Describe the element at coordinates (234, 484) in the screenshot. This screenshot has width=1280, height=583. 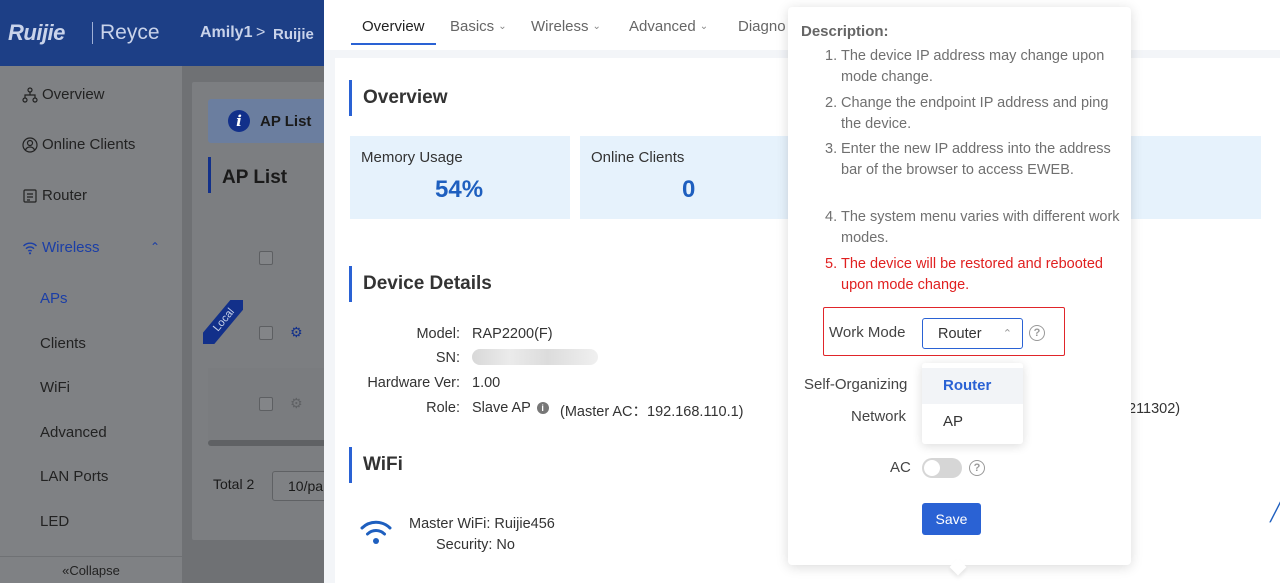
I see `total-count: Total 2` at that location.